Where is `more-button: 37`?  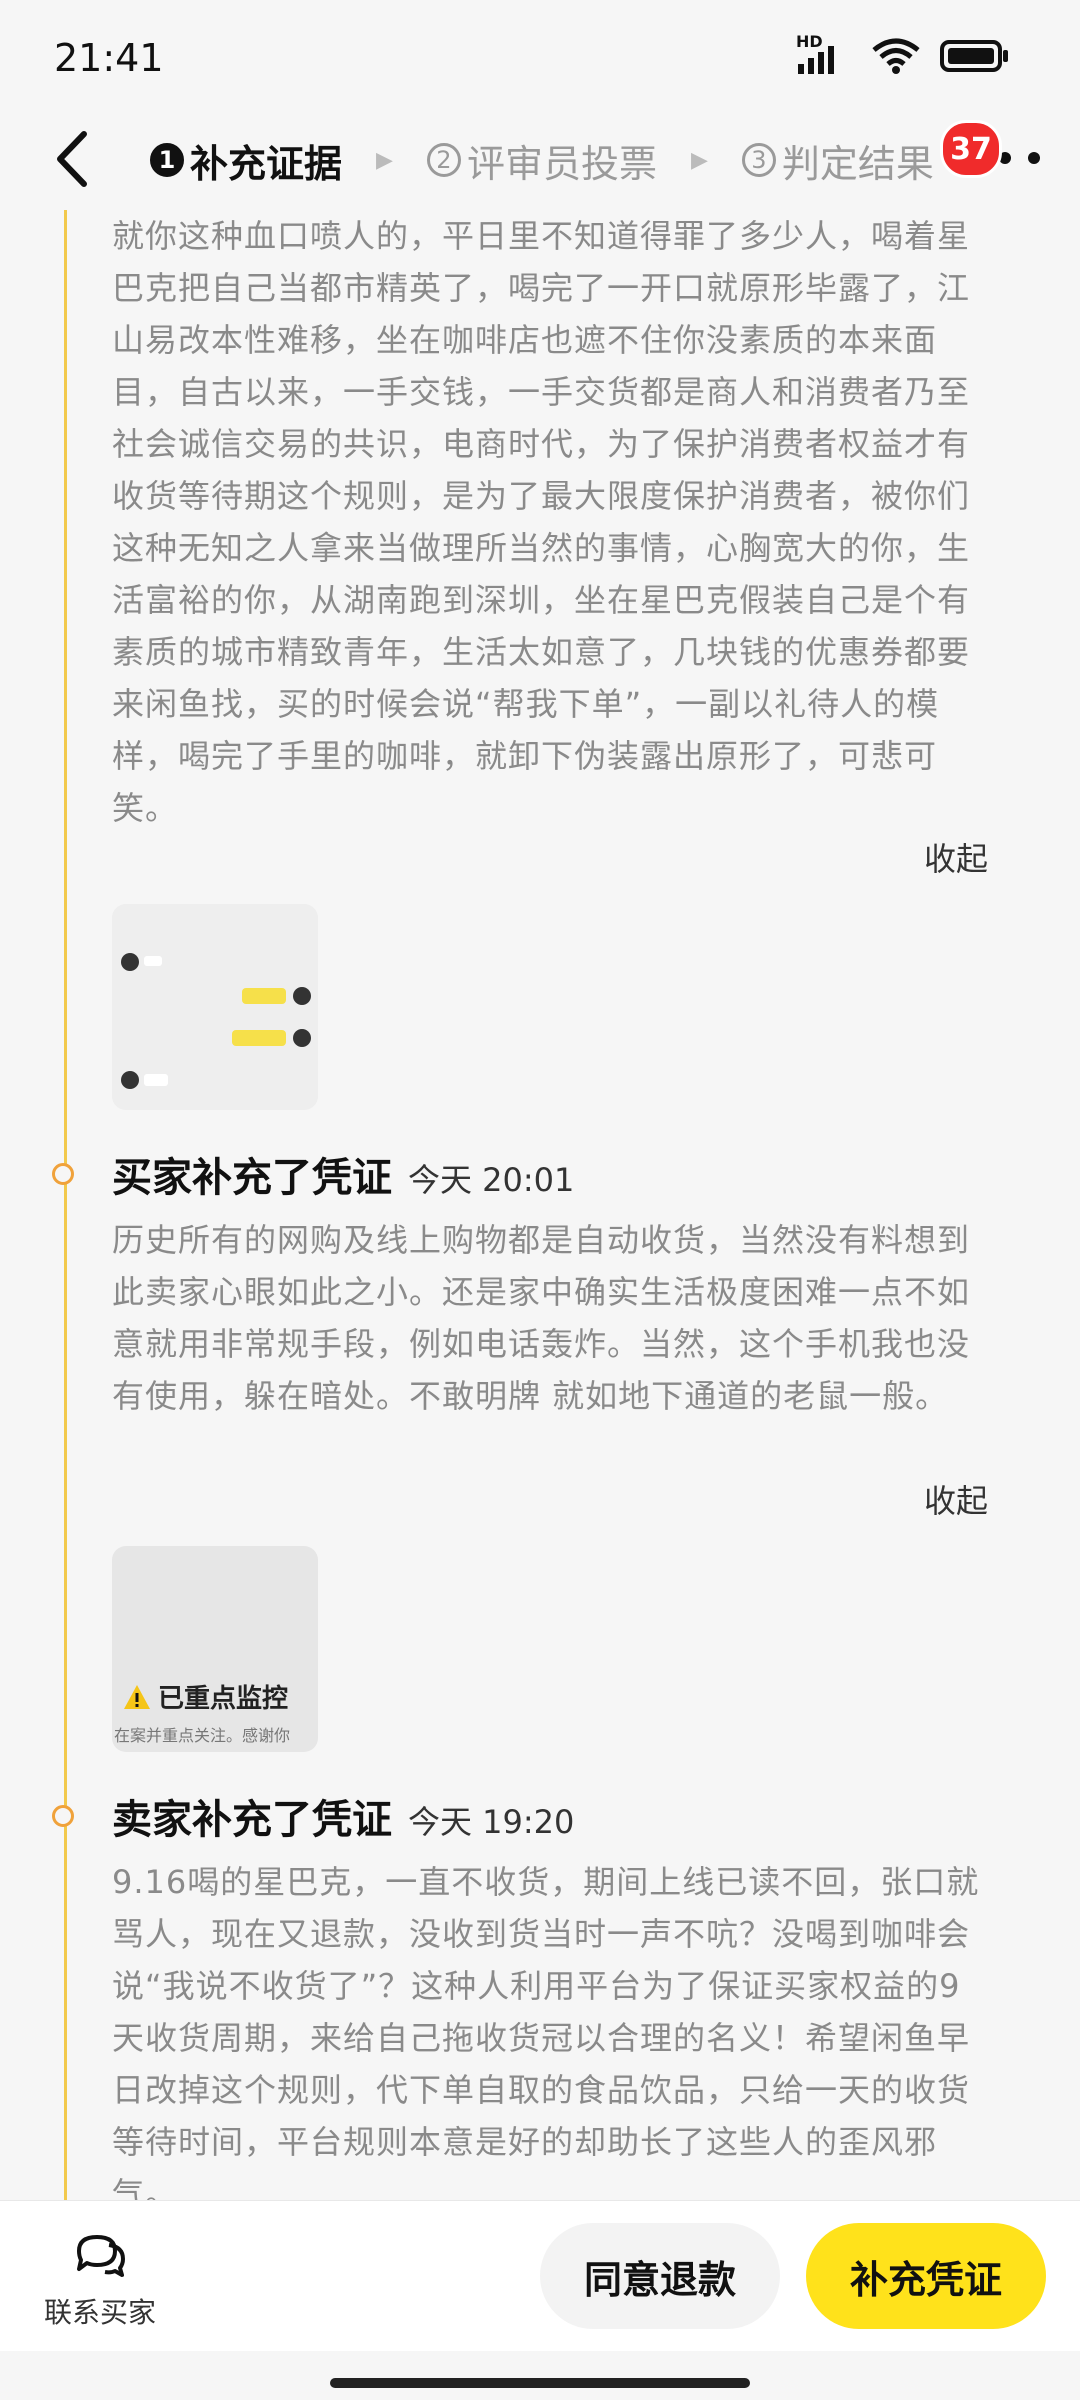
more-button: 37 is located at coordinates (990, 149).